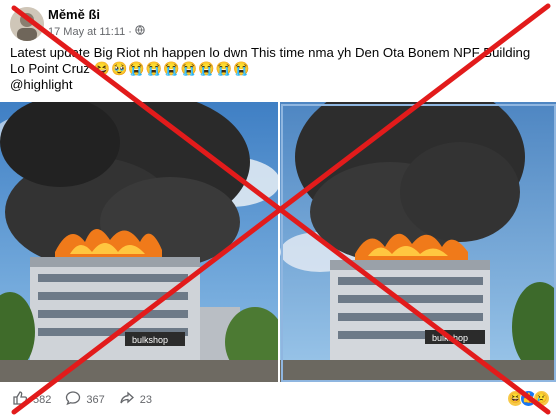 Image resolution: width=556 pixels, height=415 pixels. What do you see at coordinates (20, 399) in the screenshot?
I see `like-icon` at bounding box center [20, 399].